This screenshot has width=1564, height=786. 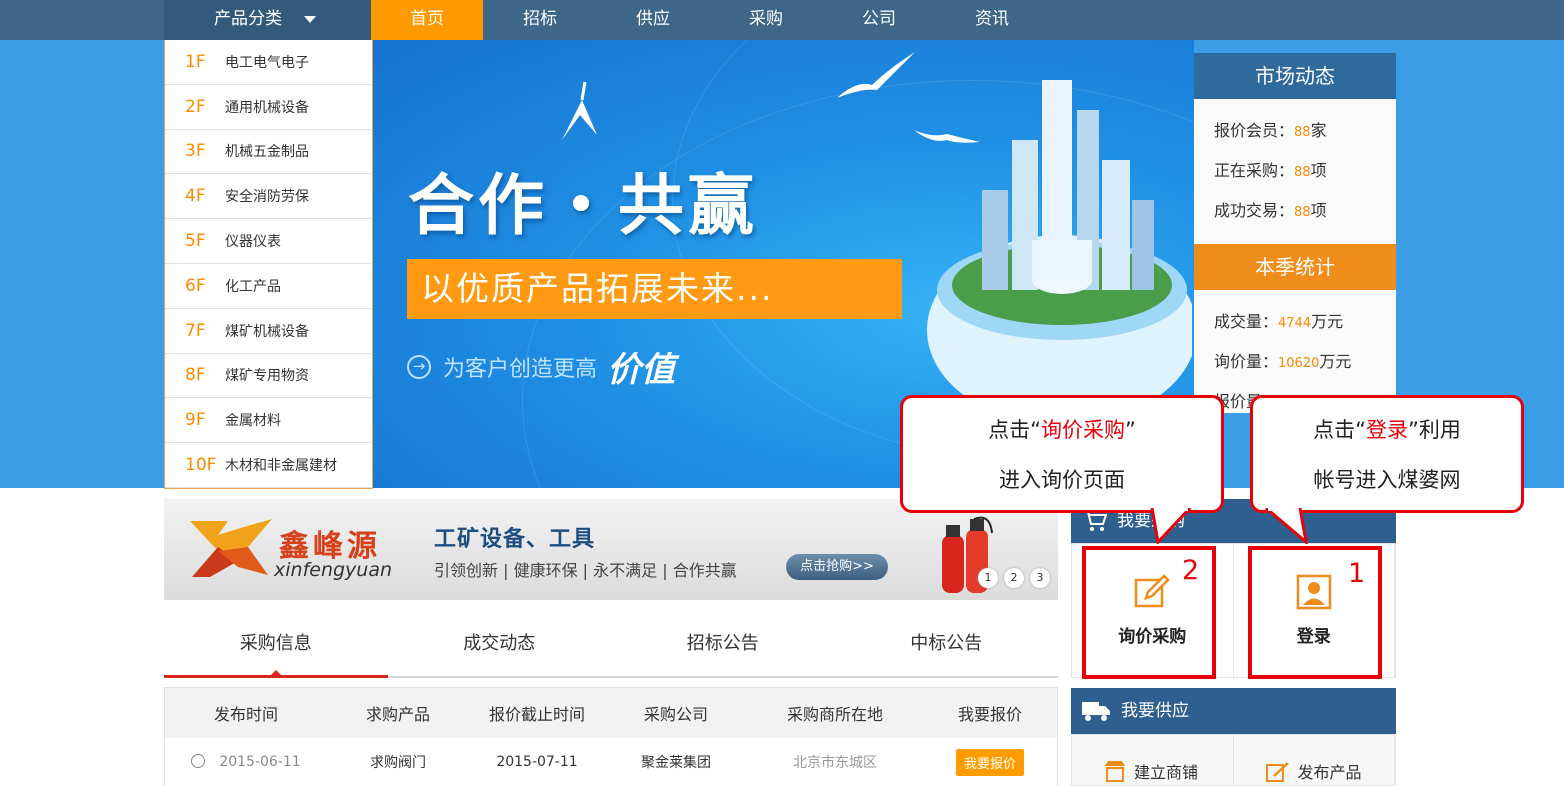 I want to click on market-row: 成功交易：88项, so click(x=1295, y=211).